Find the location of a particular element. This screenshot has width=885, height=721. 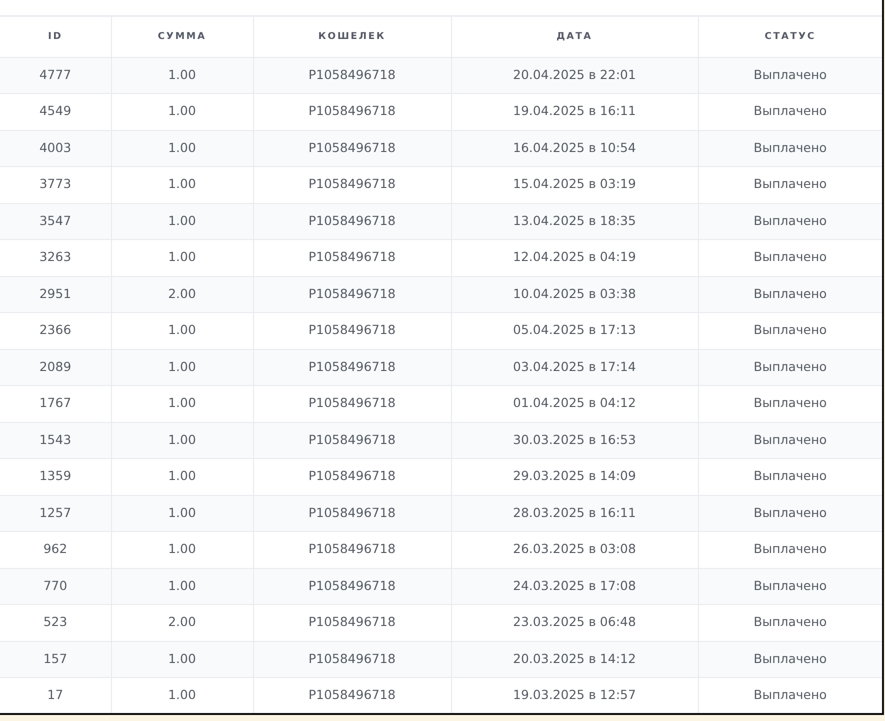

table-cell: 05.04.2025 в 17:13 is located at coordinates (574, 330).